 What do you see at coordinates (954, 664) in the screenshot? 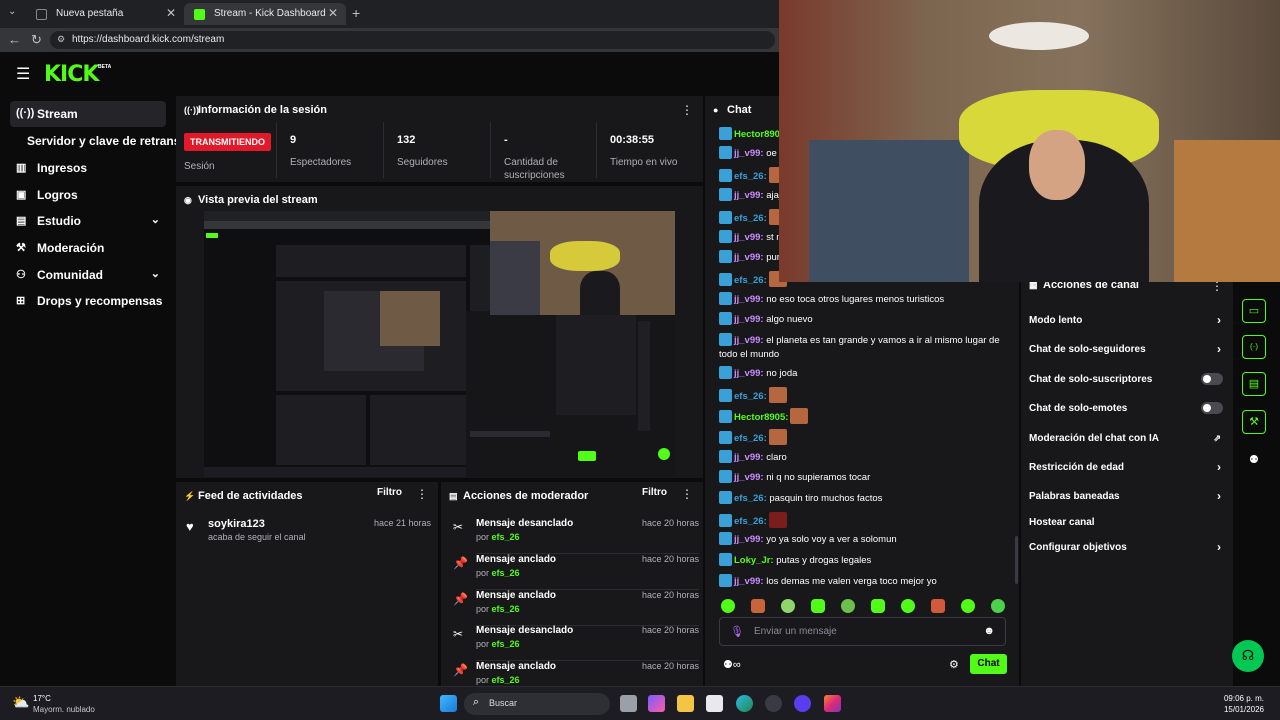
I see `chat-settings-icon: ⚙` at bounding box center [954, 664].